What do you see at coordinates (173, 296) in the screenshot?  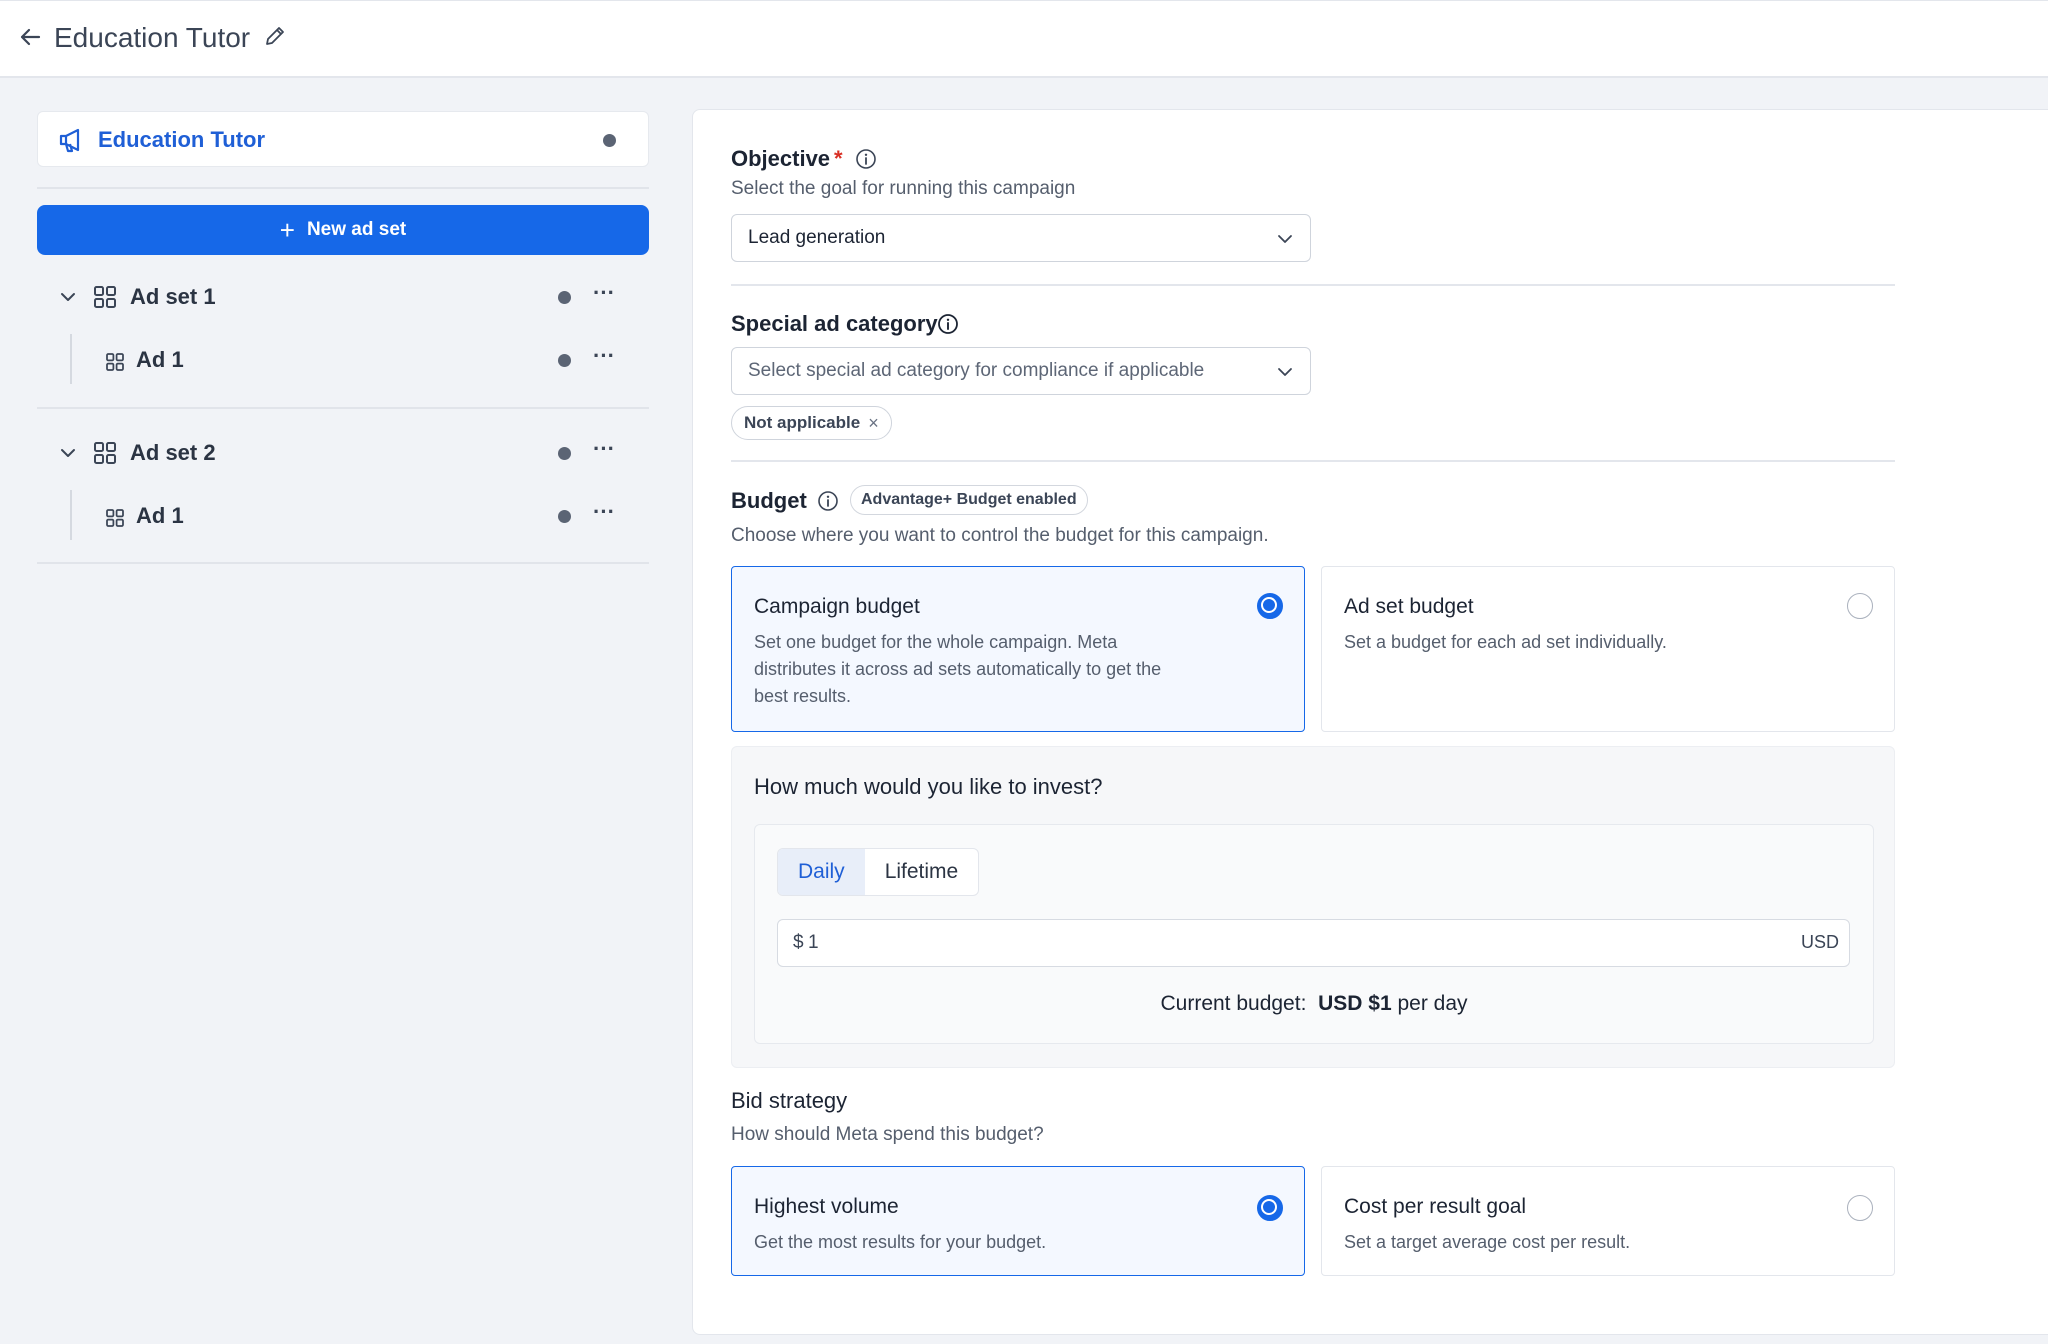 I see `ad-set-label: Ad set 1` at bounding box center [173, 296].